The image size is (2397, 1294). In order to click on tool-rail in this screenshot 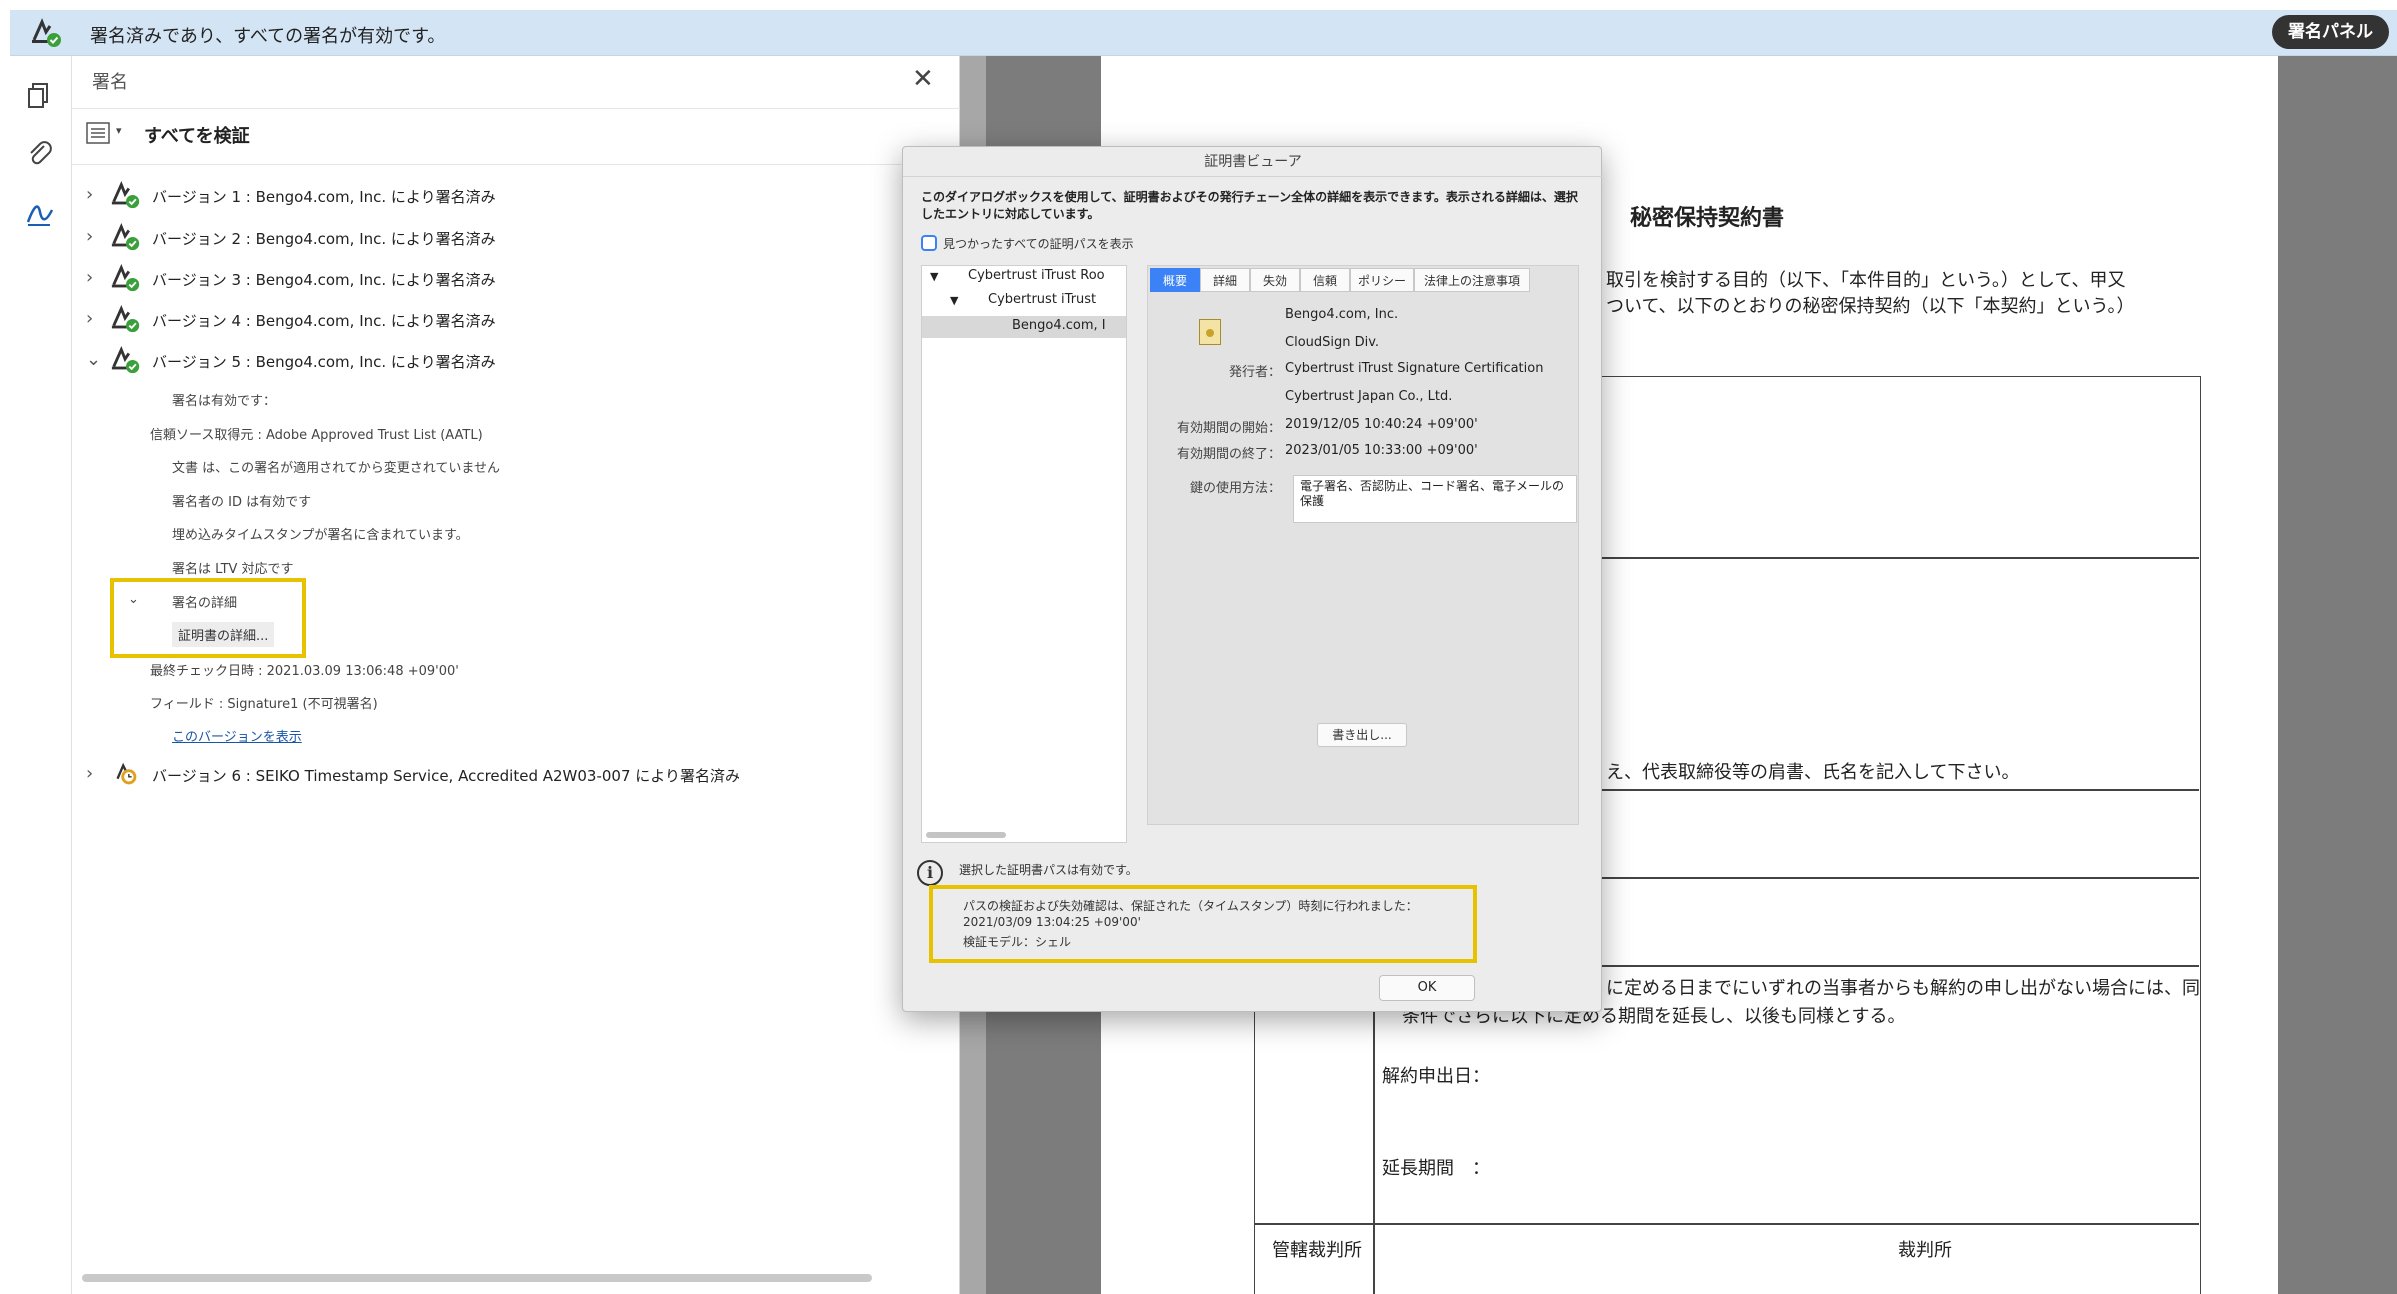, I will do `click(41, 675)`.